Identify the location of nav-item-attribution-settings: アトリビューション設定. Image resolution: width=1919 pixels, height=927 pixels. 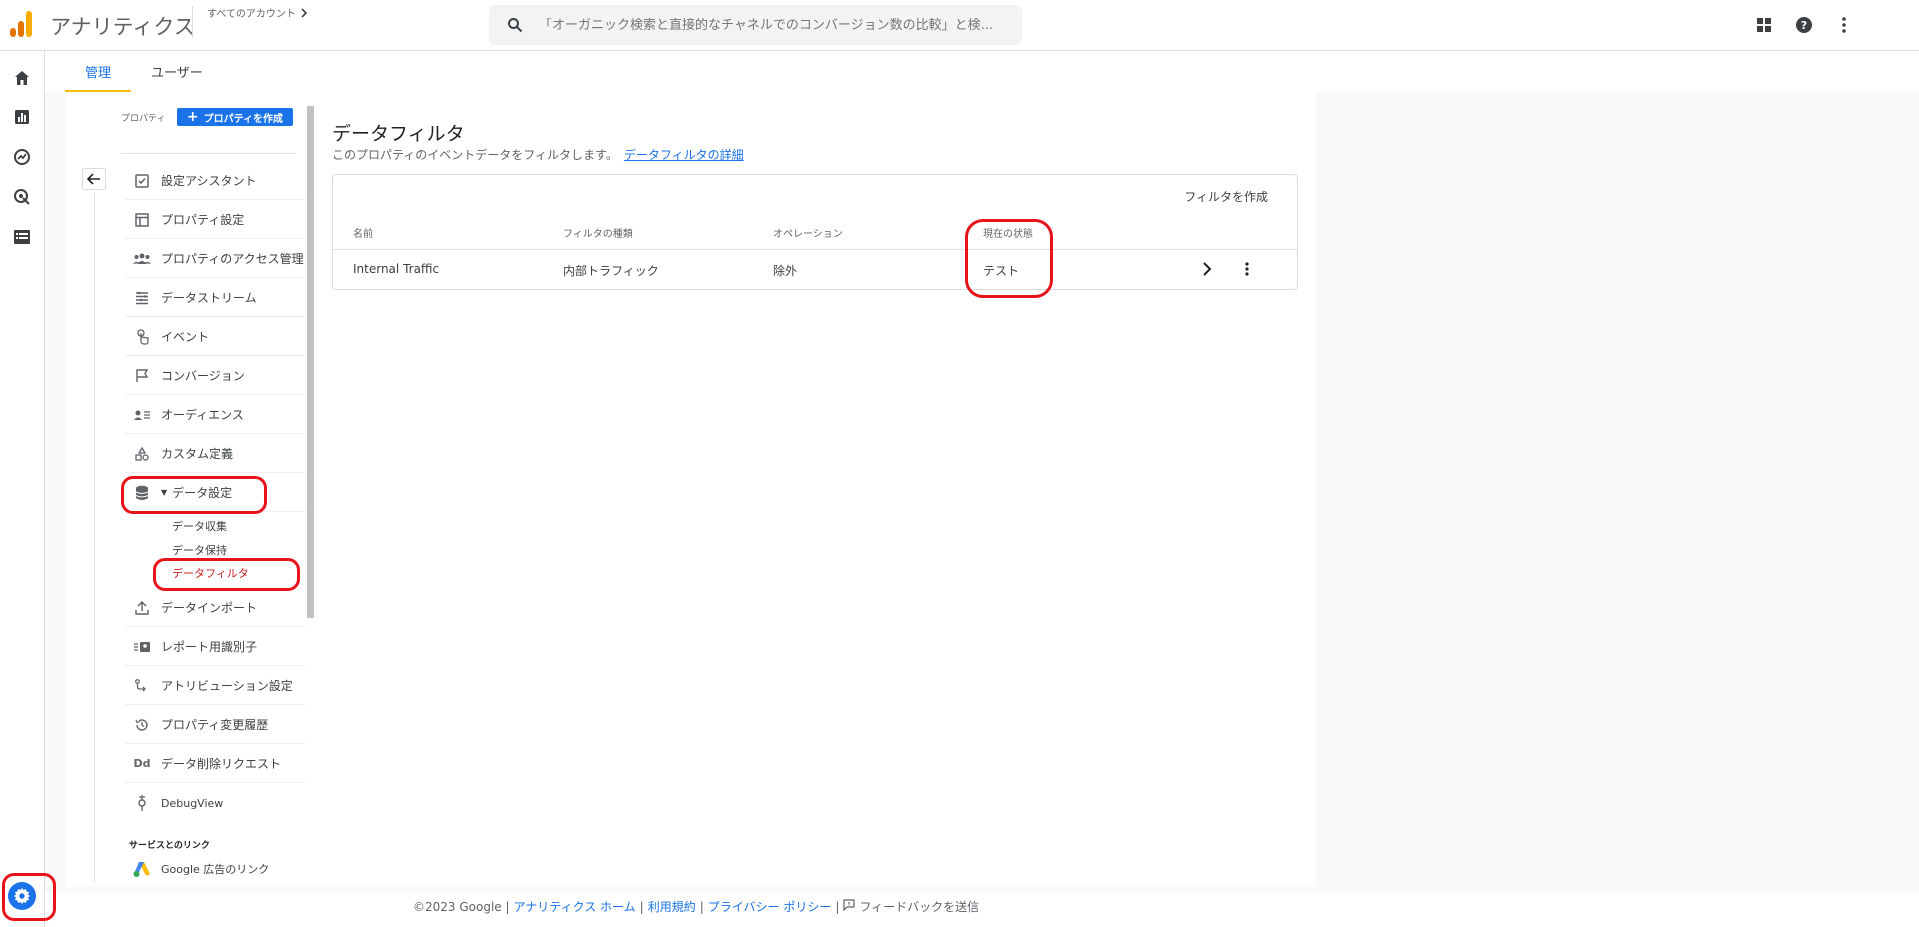
(215, 686).